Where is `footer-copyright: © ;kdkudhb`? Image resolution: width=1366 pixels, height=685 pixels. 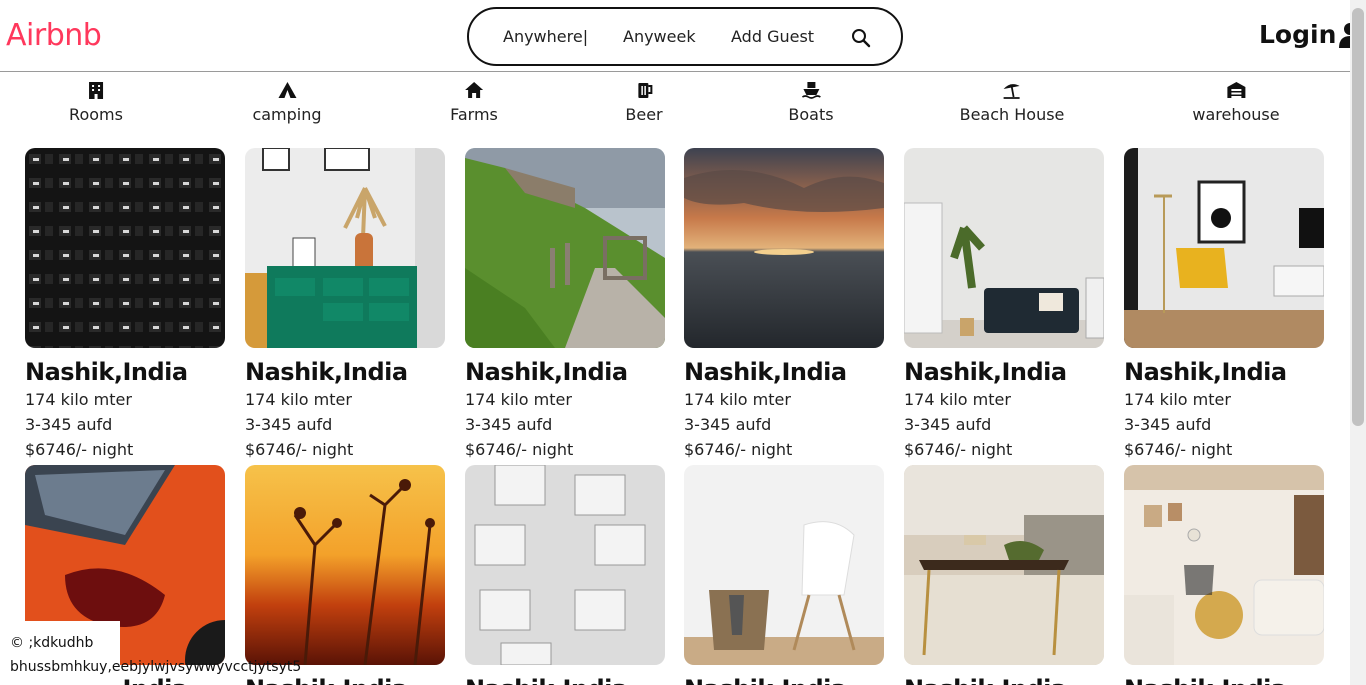
footer-copyright: © ;kdkudhb is located at coordinates (52, 643).